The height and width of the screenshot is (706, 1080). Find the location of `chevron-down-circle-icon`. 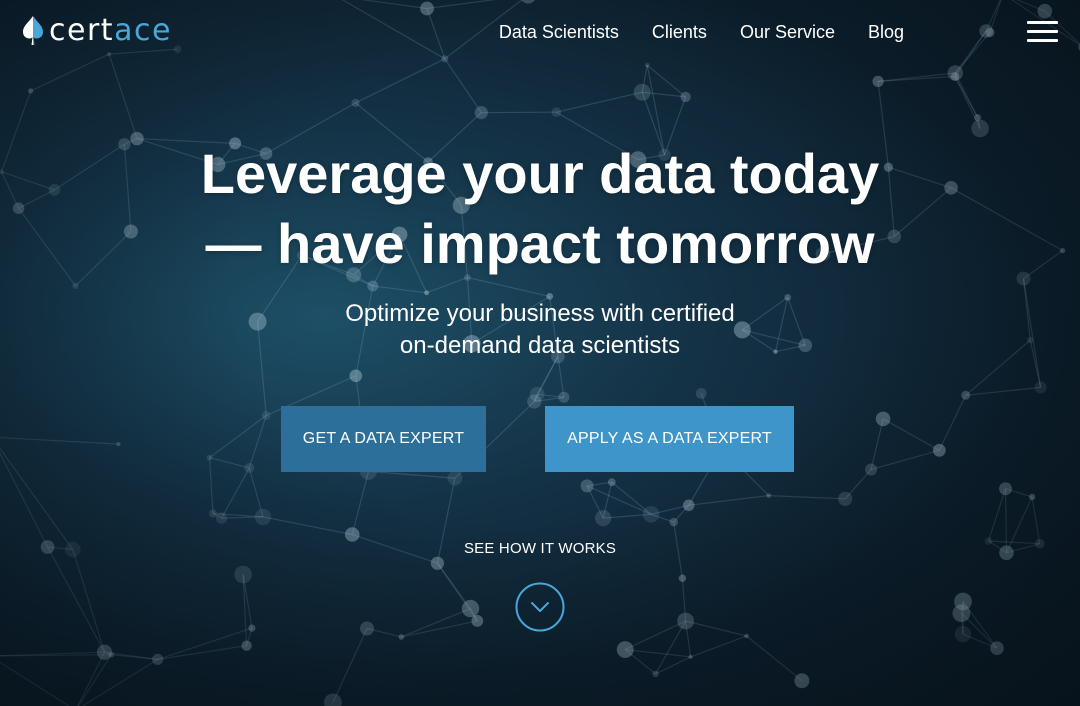

chevron-down-circle-icon is located at coordinates (540, 607).